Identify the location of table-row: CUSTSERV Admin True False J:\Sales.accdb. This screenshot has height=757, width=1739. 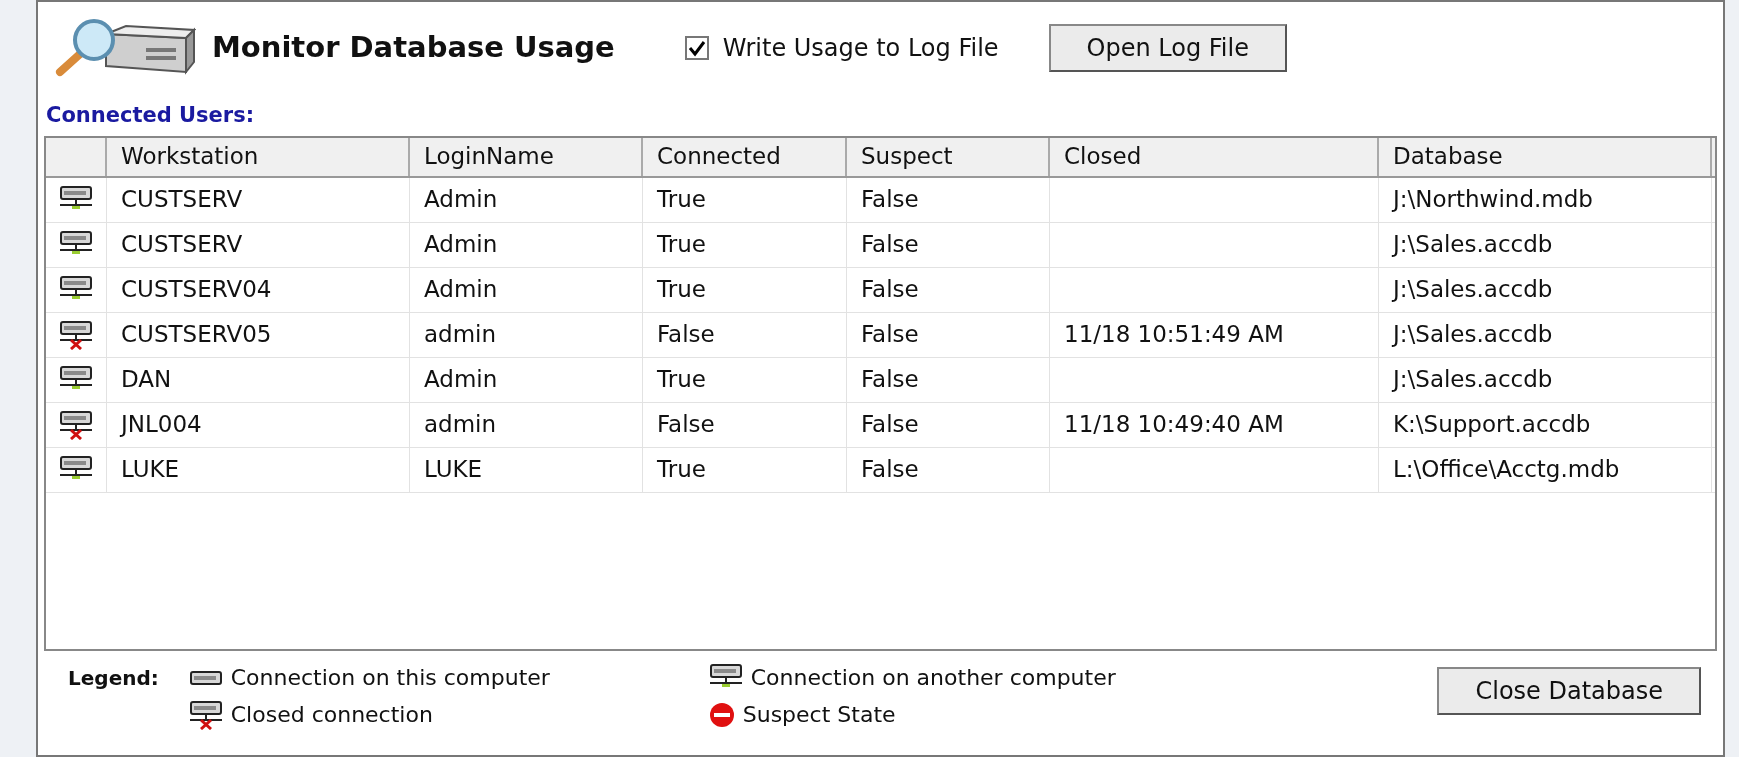
(880, 245).